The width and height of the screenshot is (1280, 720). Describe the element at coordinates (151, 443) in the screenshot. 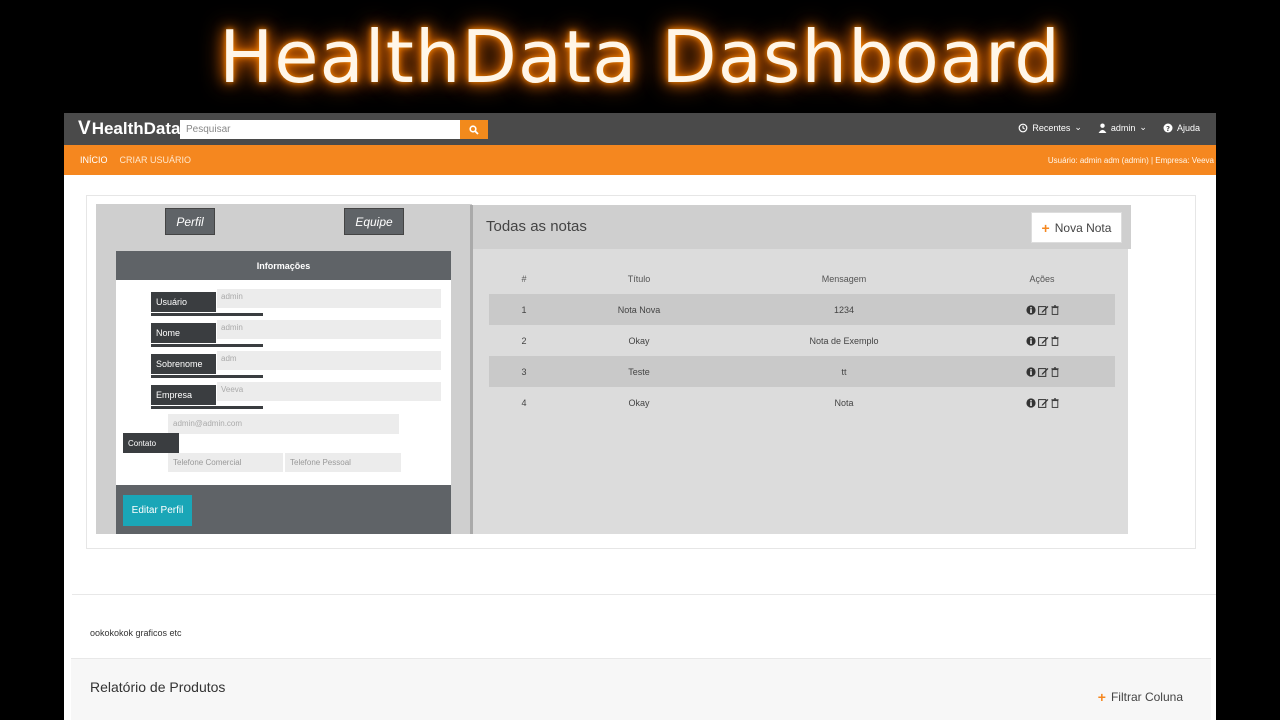

I see `contact-label: Contato` at that location.